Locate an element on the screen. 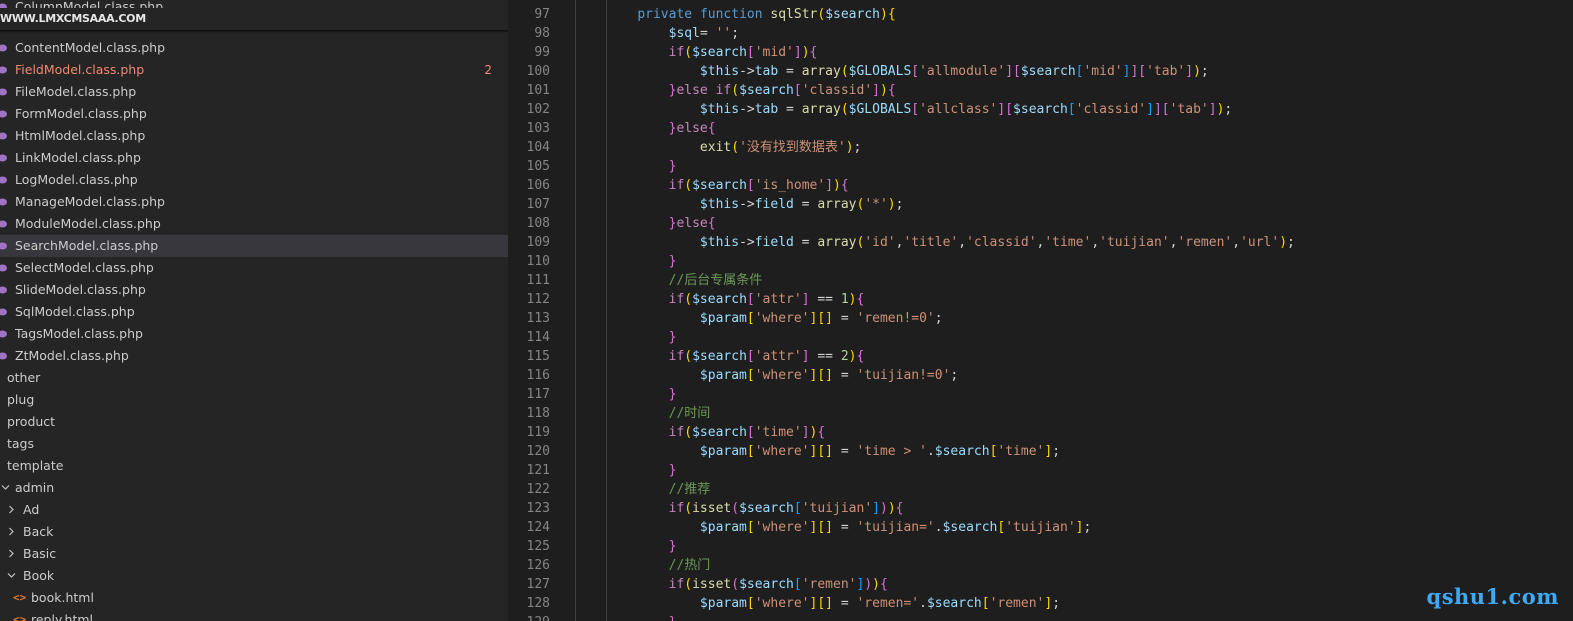 The width and height of the screenshot is (1573, 621). tree-folder: other is located at coordinates (254, 378).